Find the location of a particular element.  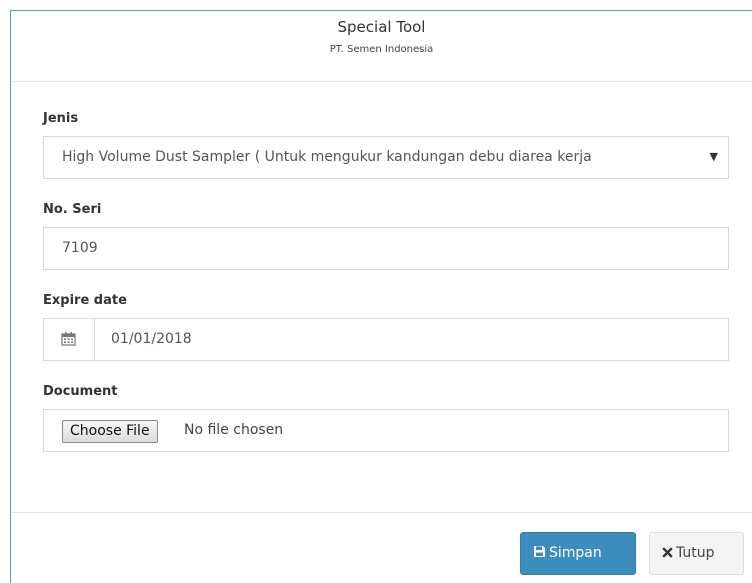

file-status-text: No file chosen is located at coordinates (234, 430).